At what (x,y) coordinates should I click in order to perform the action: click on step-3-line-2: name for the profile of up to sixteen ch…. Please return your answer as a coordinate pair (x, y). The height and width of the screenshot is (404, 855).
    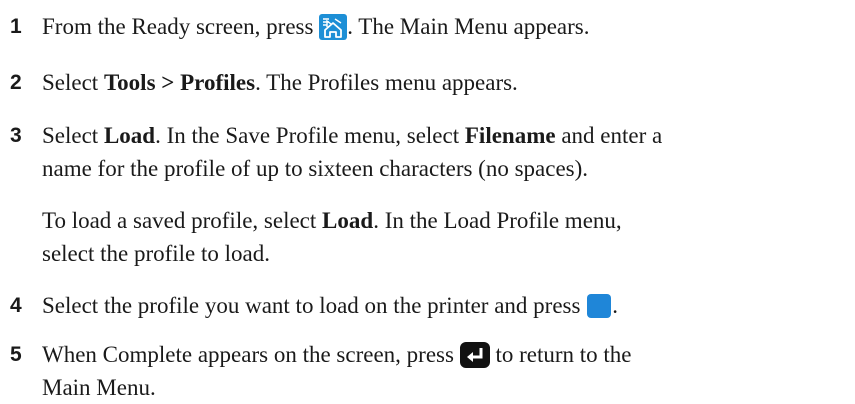
    Looking at the image, I should click on (315, 168).